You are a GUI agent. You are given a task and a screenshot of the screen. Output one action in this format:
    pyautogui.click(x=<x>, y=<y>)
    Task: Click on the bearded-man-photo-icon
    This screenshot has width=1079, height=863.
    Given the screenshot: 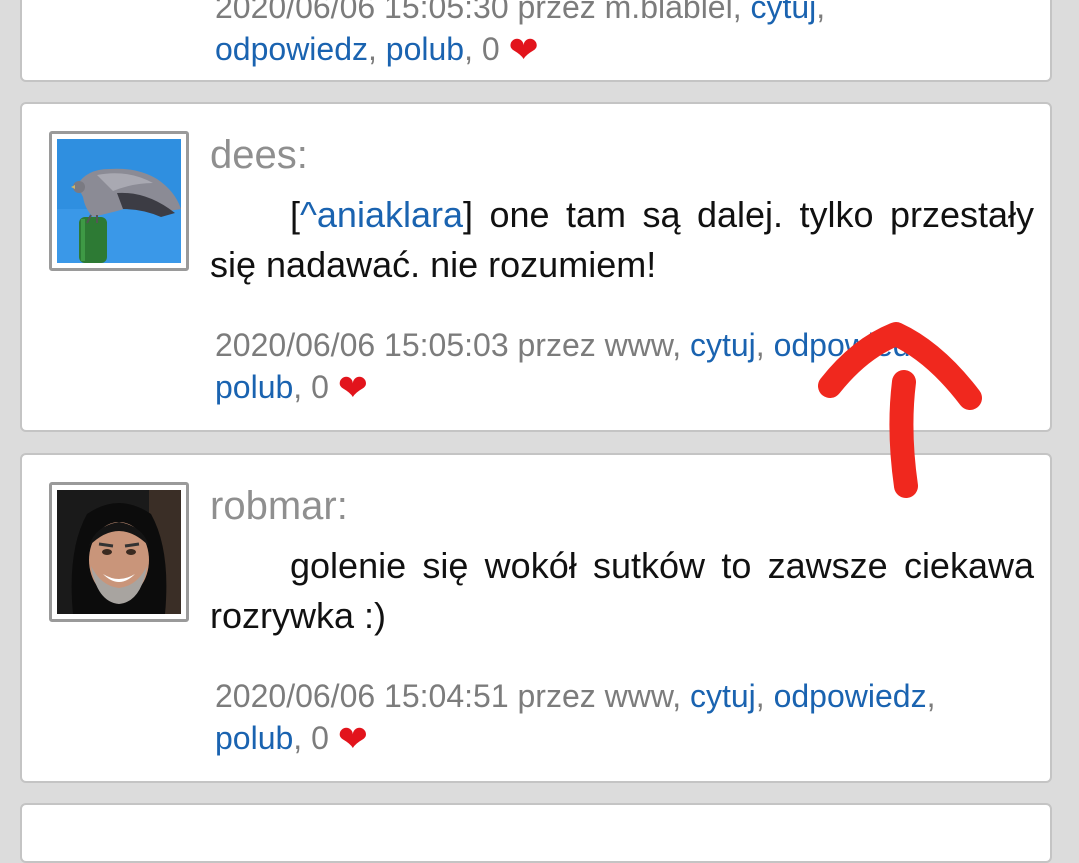 What is the action you would take?
    pyautogui.click(x=119, y=552)
    